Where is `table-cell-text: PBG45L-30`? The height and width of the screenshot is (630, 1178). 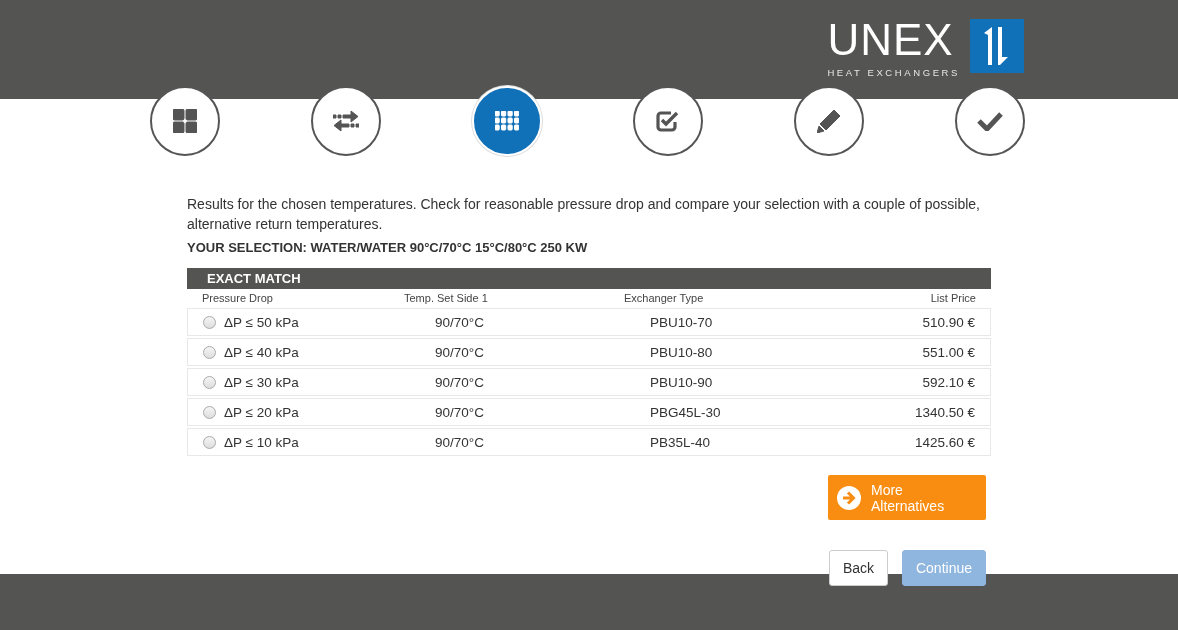 table-cell-text: PBG45L-30 is located at coordinates (685, 412).